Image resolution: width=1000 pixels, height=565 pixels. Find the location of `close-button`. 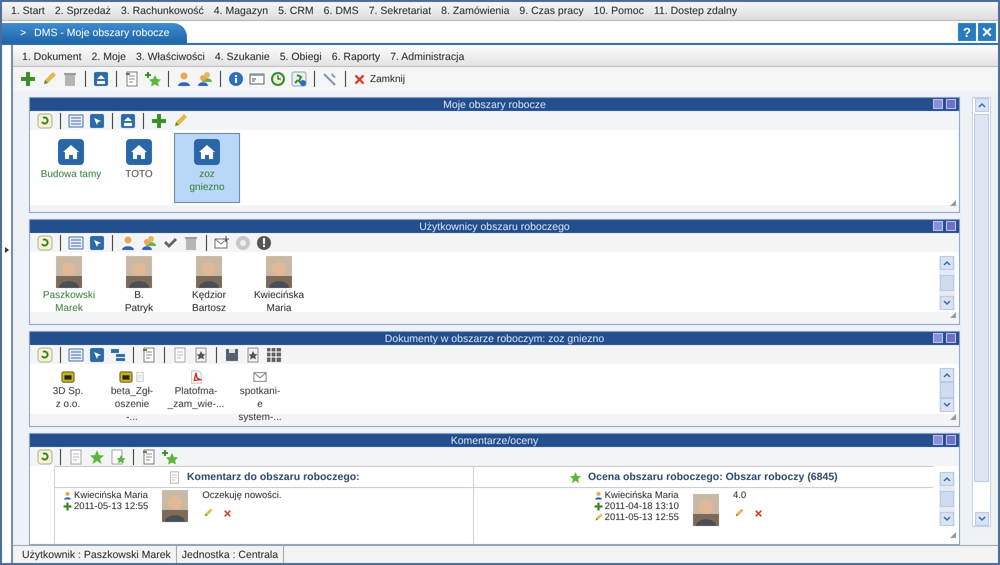

close-button is located at coordinates (987, 32).